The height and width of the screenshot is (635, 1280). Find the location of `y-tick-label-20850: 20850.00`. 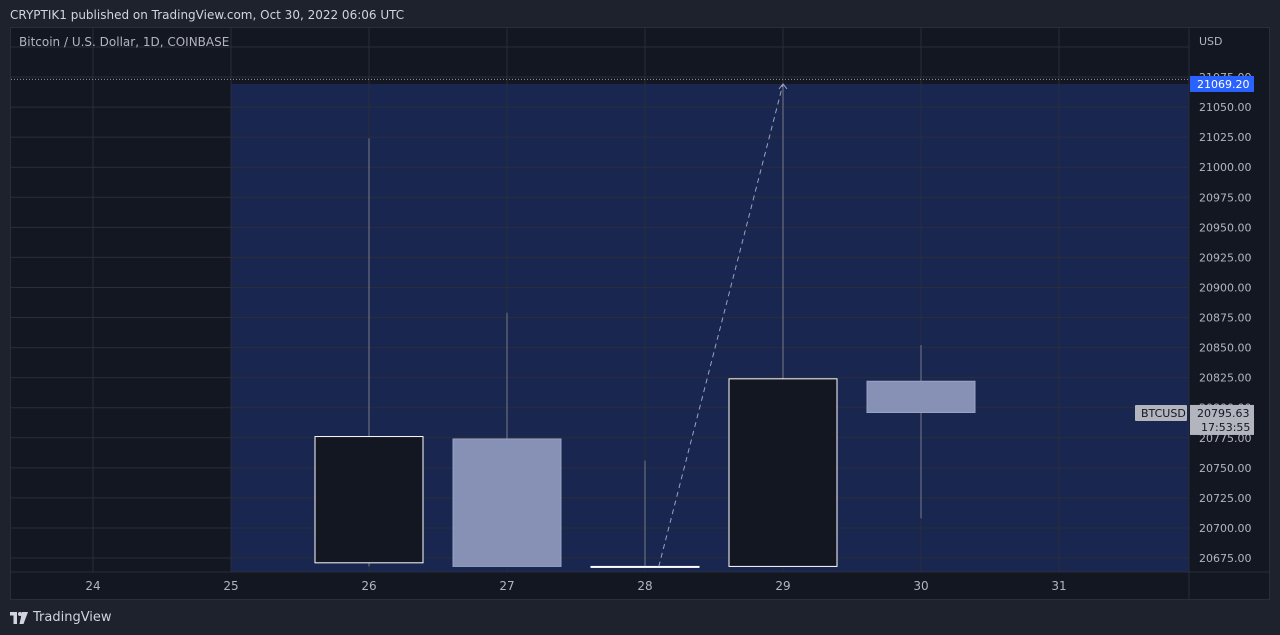

y-tick-label-20850: 20850.00 is located at coordinates (1225, 348).